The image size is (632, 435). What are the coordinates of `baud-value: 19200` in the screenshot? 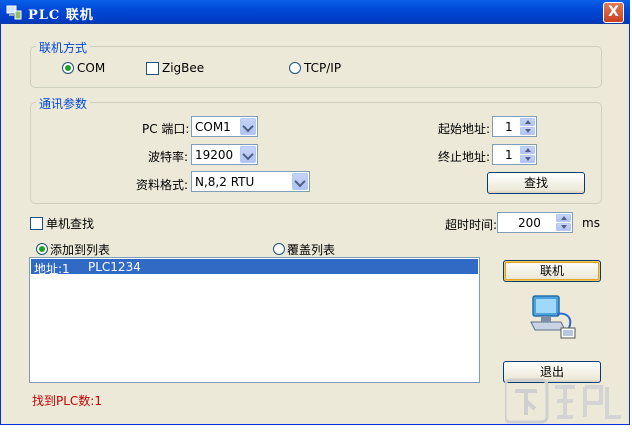 It's located at (214, 155).